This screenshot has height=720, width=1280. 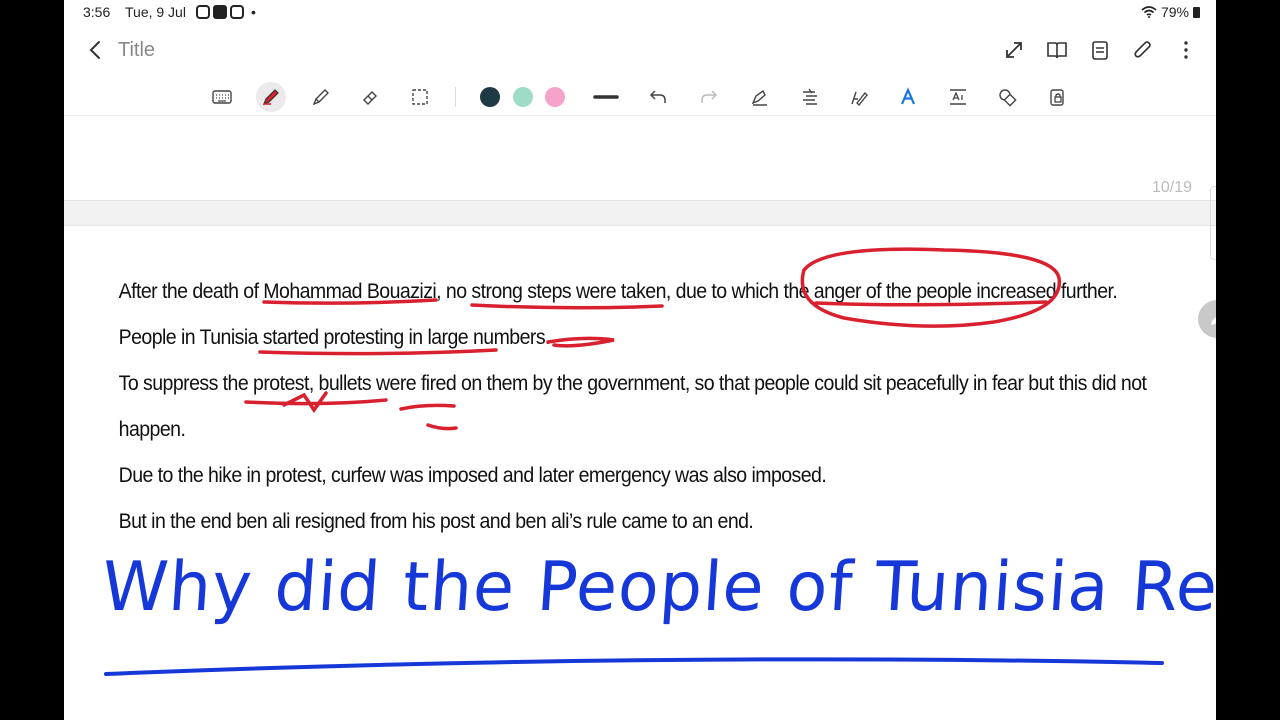 I want to click on undo-icon, so click(x=658, y=97).